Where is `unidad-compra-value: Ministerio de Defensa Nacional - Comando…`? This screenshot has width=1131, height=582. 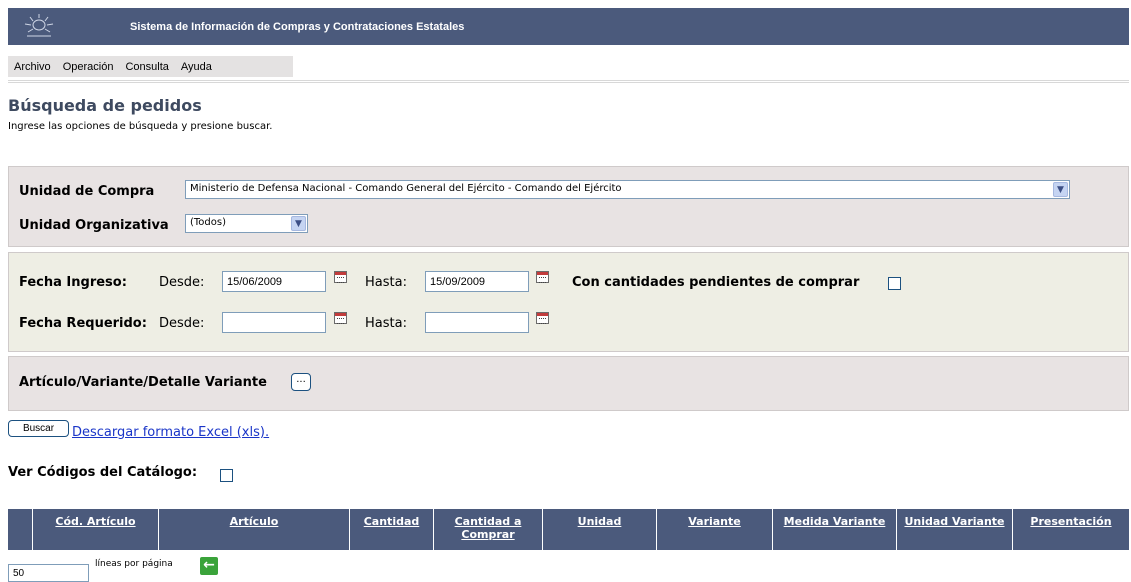 unidad-compra-value: Ministerio de Defensa Nacional - Comando… is located at coordinates (406, 188).